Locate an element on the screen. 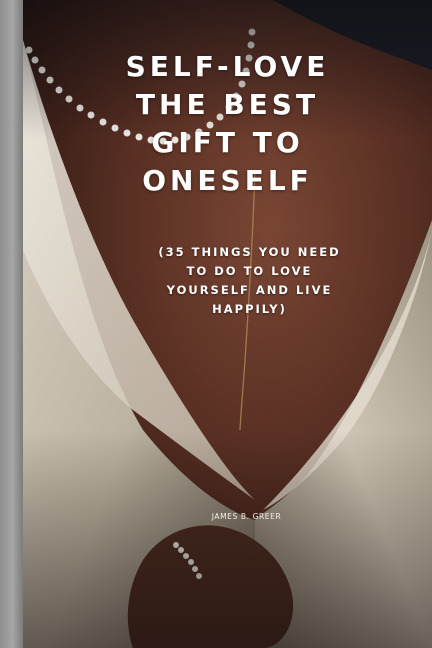  title-line-3: GIFT TO is located at coordinates (227, 142).